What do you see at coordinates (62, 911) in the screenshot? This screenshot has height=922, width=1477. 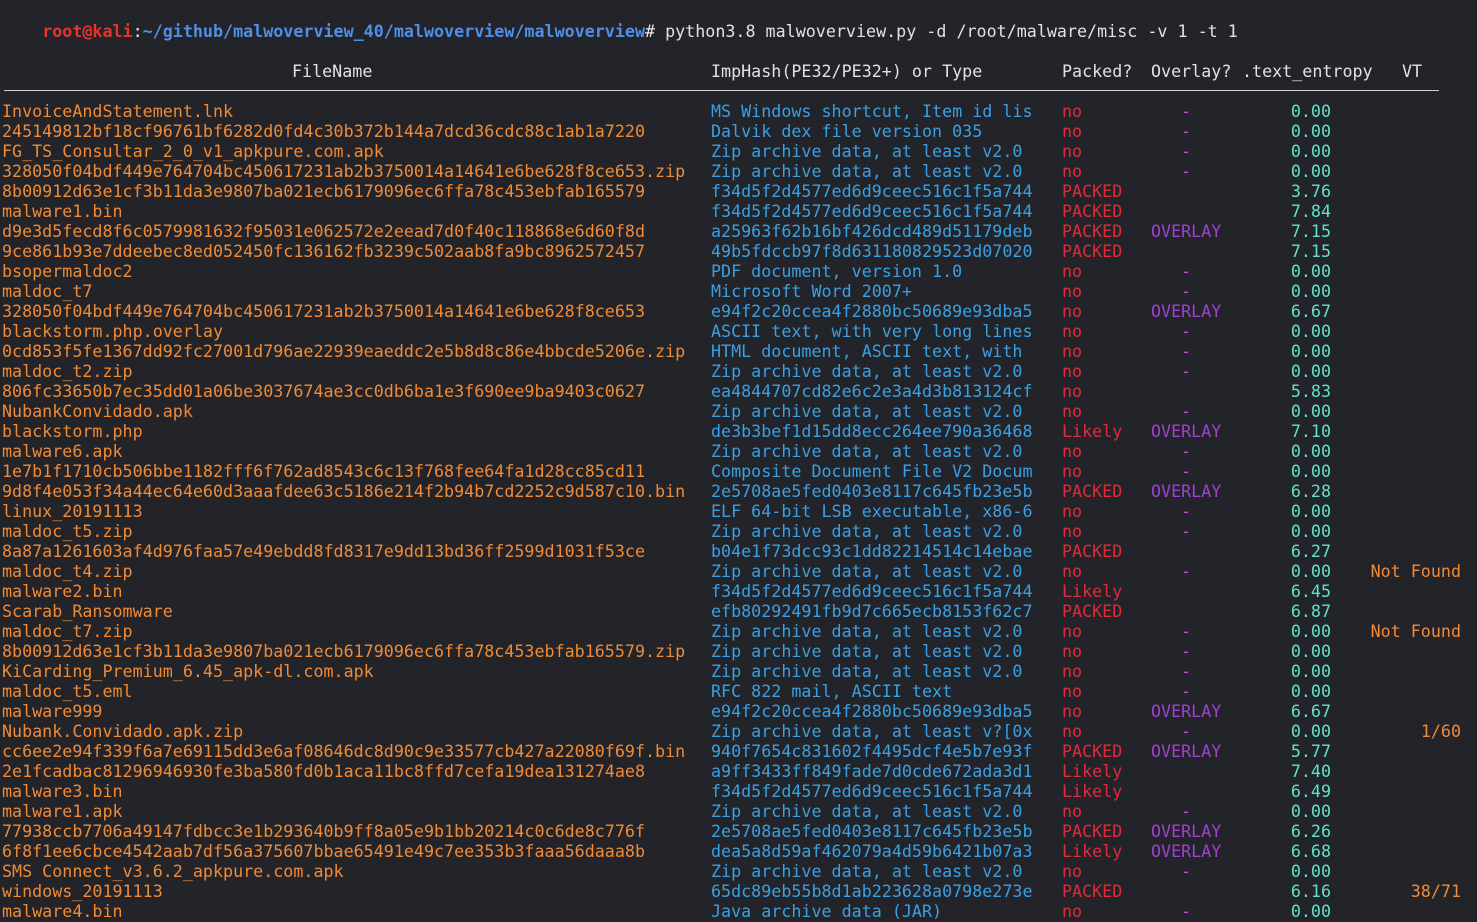 I see `cell-filename: malware4.bin` at bounding box center [62, 911].